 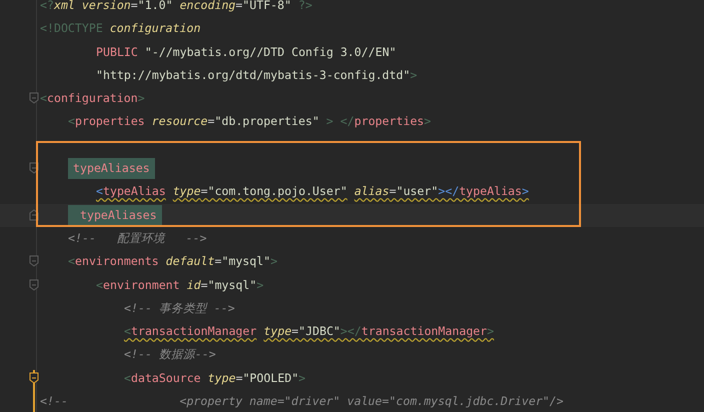 I want to click on code-comment: <!-- 配置环境 -->, so click(x=137, y=238).